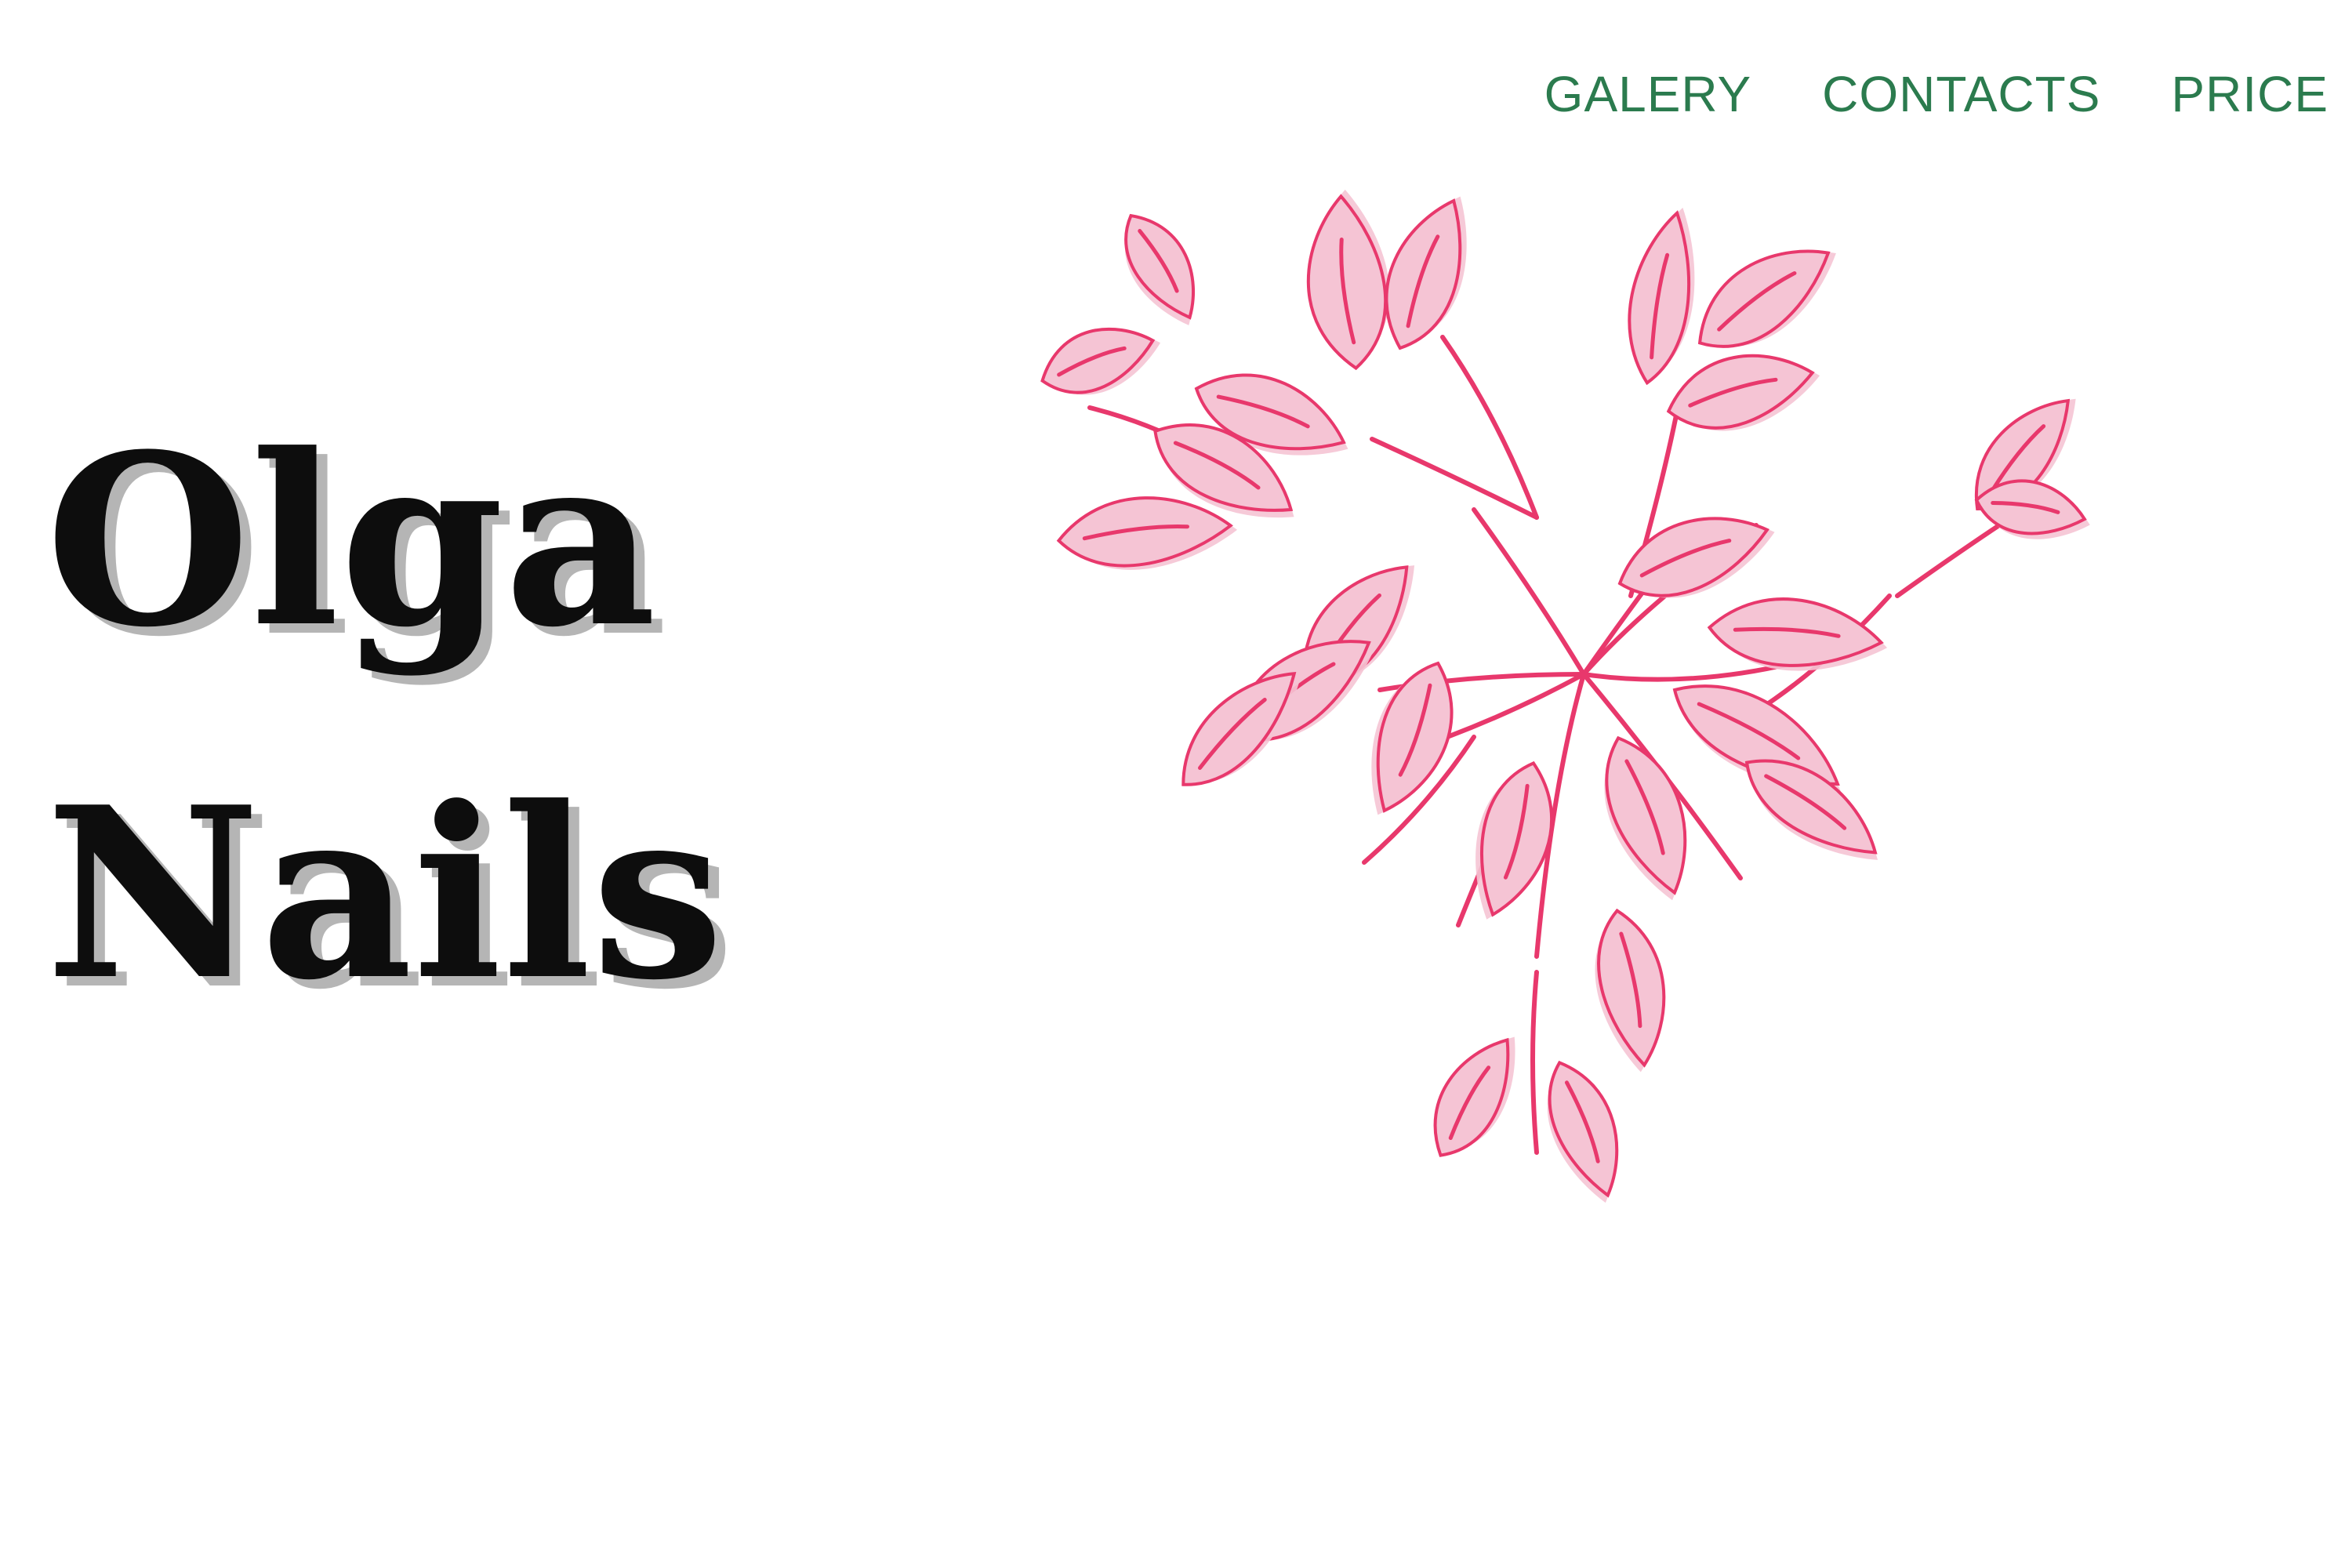 The image size is (2352, 1568). What do you see at coordinates (1648, 94) in the screenshot?
I see `nav-link-galery: GALERY` at bounding box center [1648, 94].